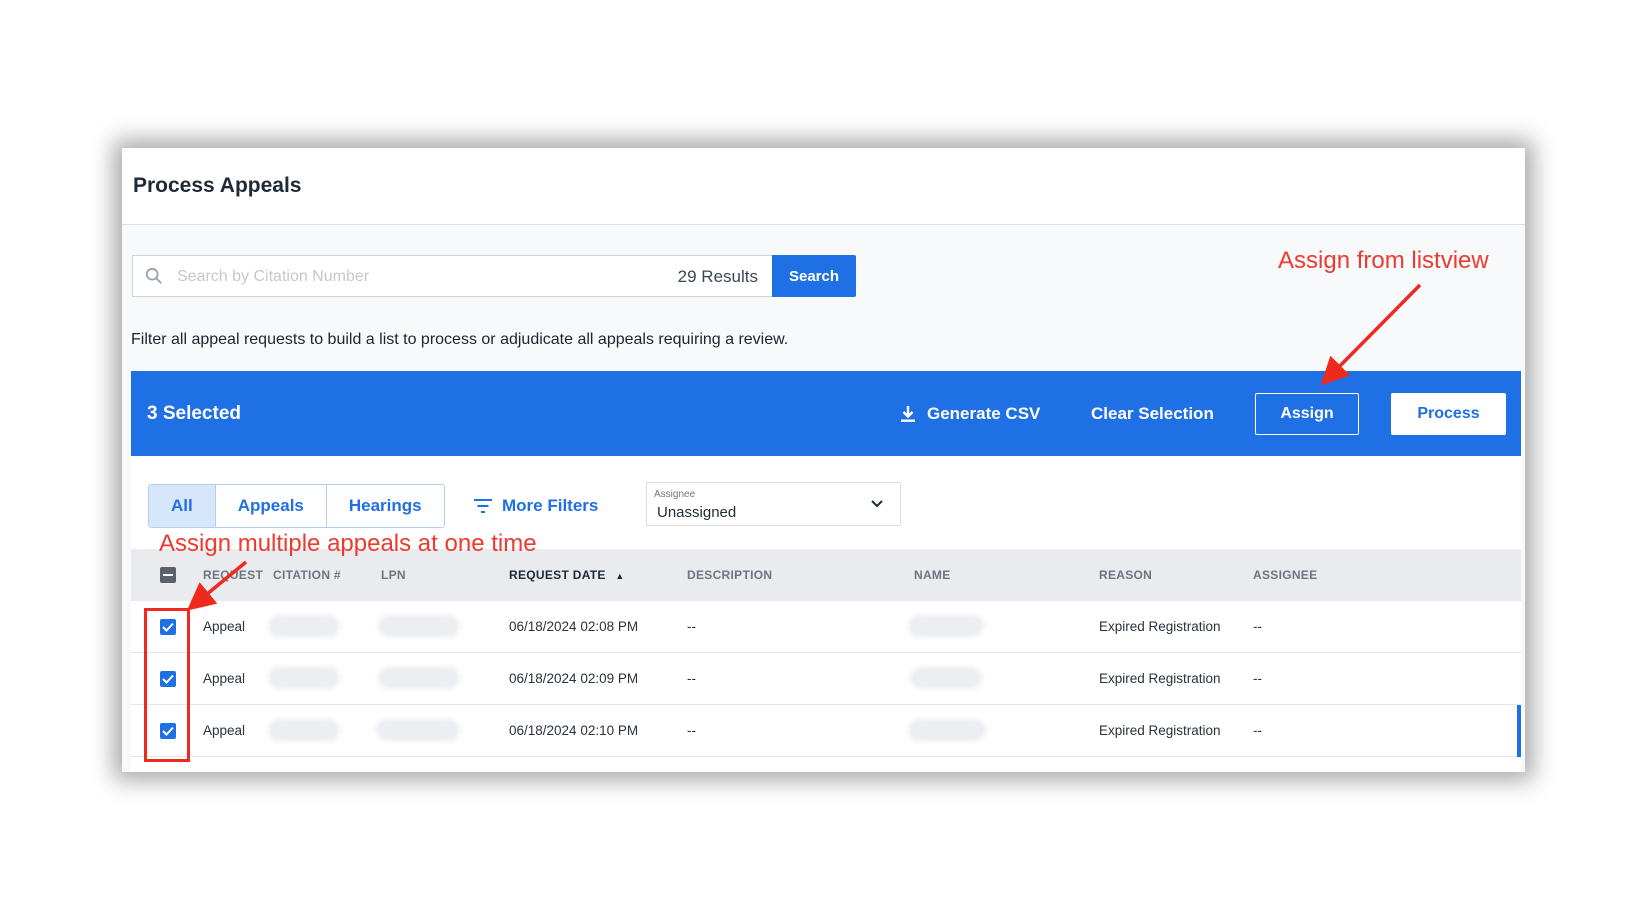 This screenshot has height=924, width=1640. Describe the element at coordinates (557, 575) in the screenshot. I see `column-request-date-label: REQUEST DATE` at that location.